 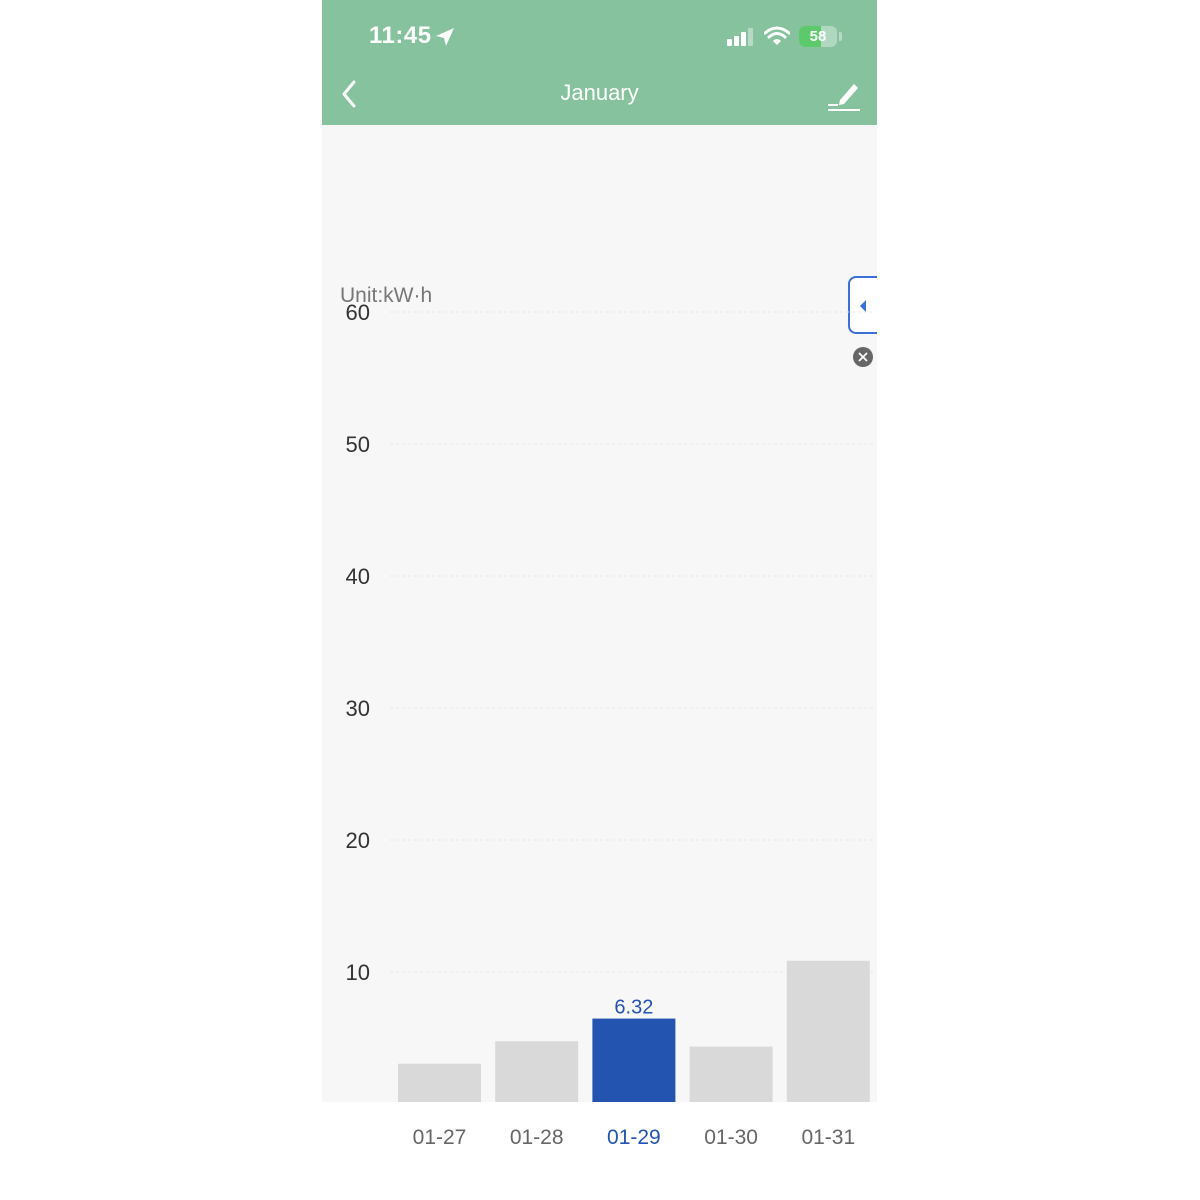 What do you see at coordinates (440, 1137) in the screenshot?
I see `x-tick-label: 01-27` at bounding box center [440, 1137].